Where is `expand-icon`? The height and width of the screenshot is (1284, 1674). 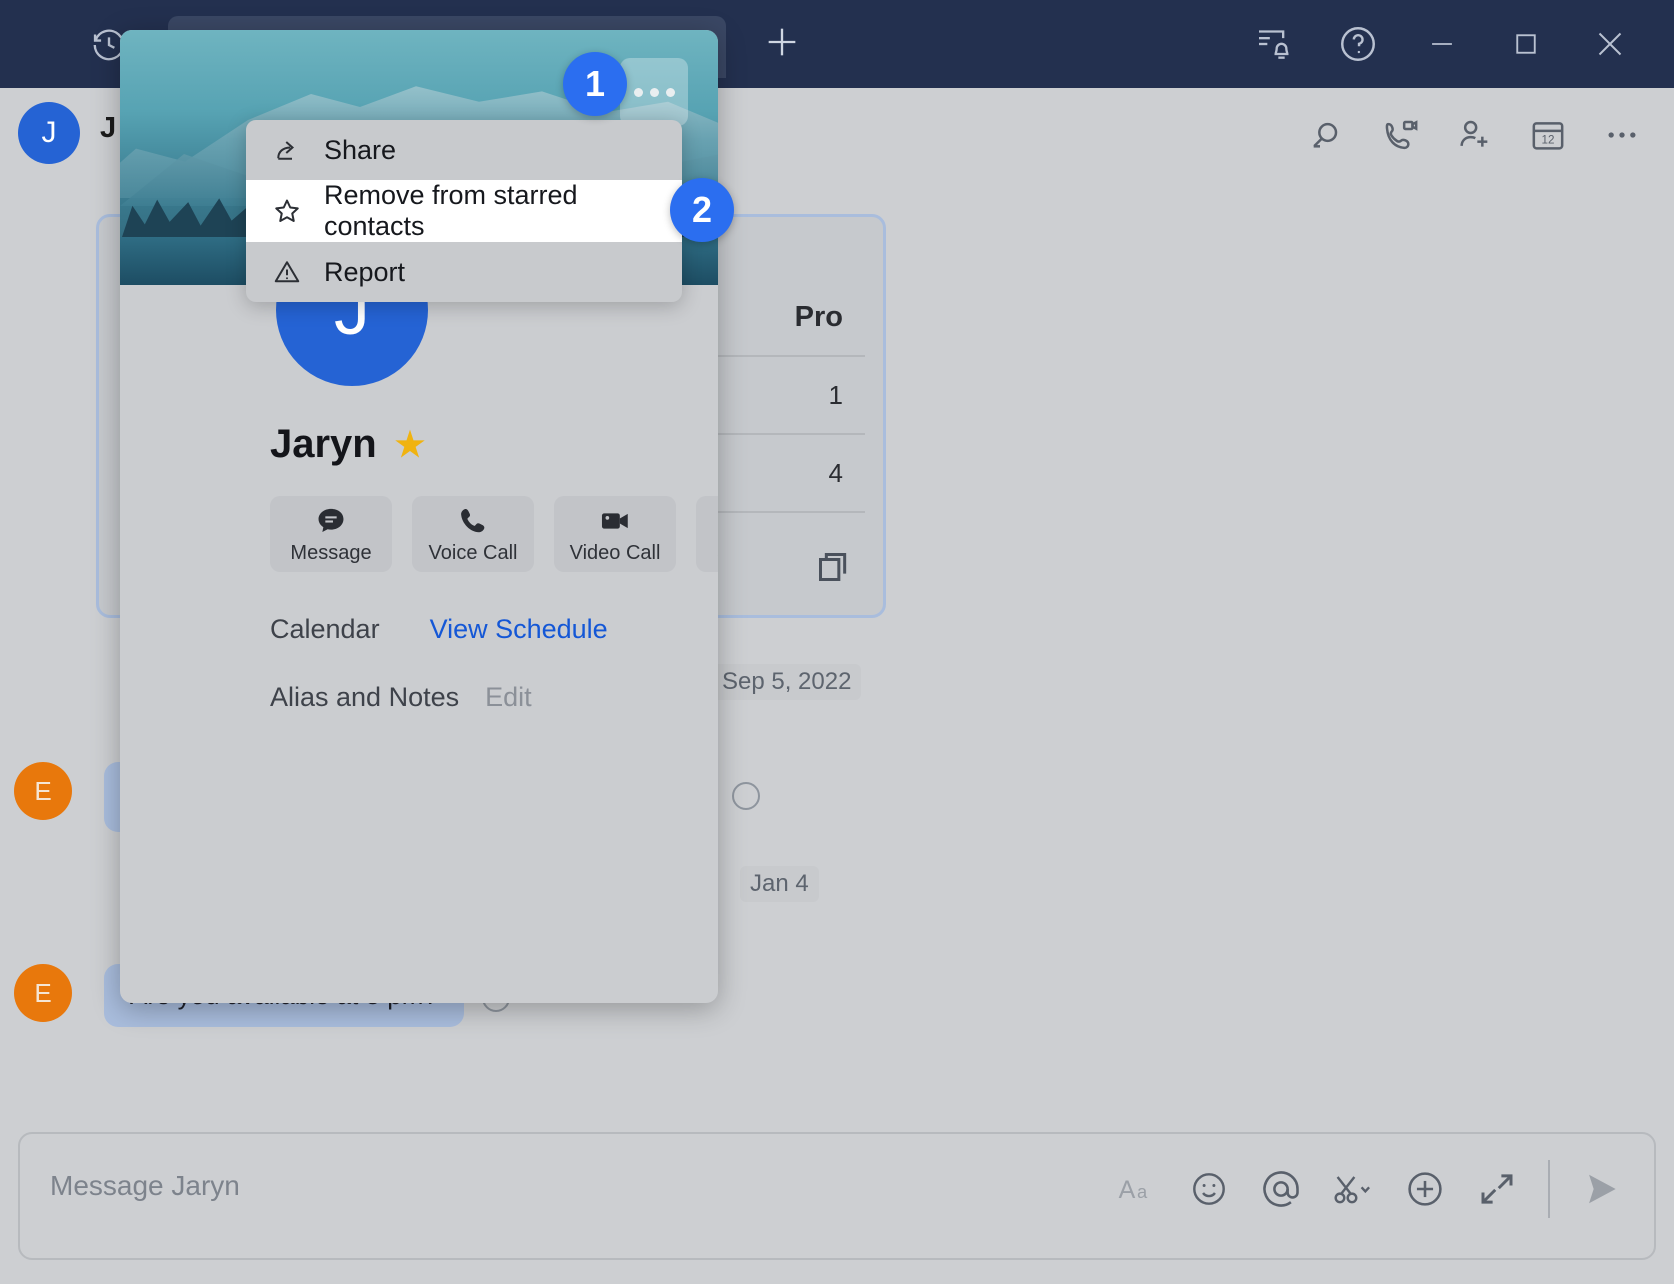 expand-icon is located at coordinates (1497, 1189).